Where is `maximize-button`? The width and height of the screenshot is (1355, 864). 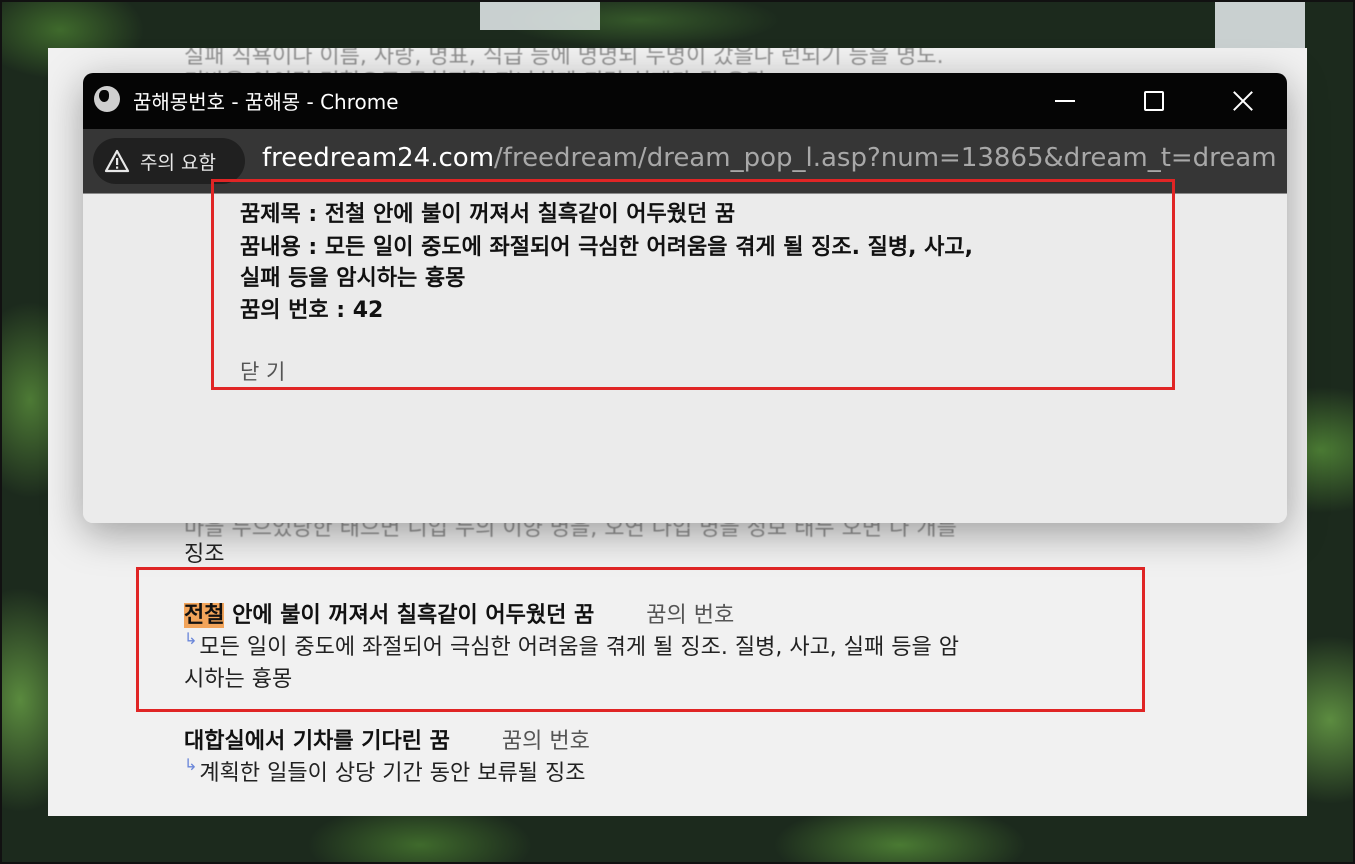 maximize-button is located at coordinates (1154, 101).